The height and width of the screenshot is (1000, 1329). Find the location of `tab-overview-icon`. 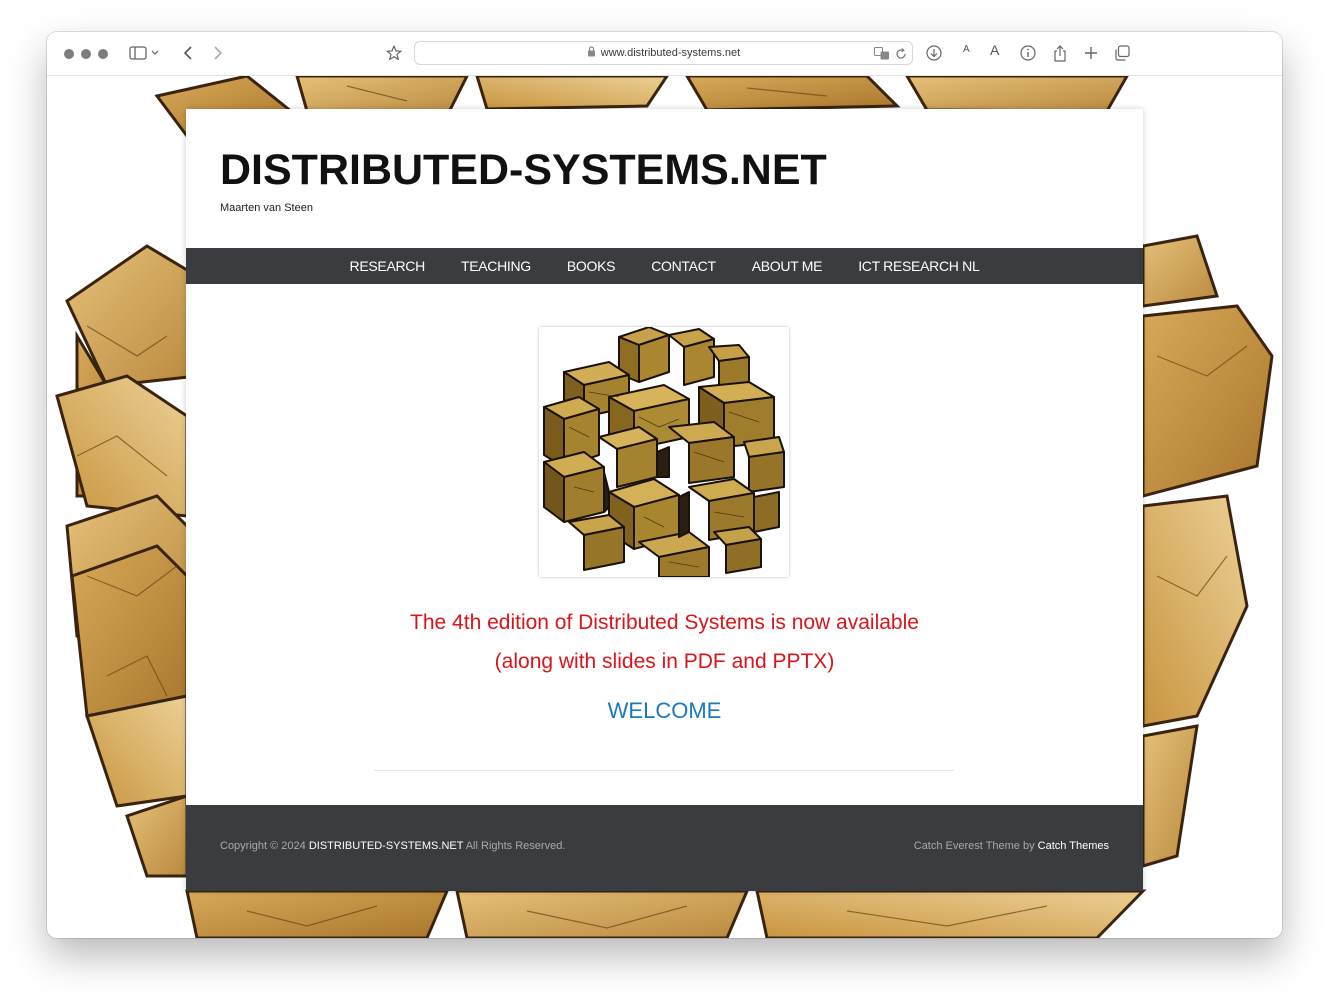

tab-overview-icon is located at coordinates (1122, 53).